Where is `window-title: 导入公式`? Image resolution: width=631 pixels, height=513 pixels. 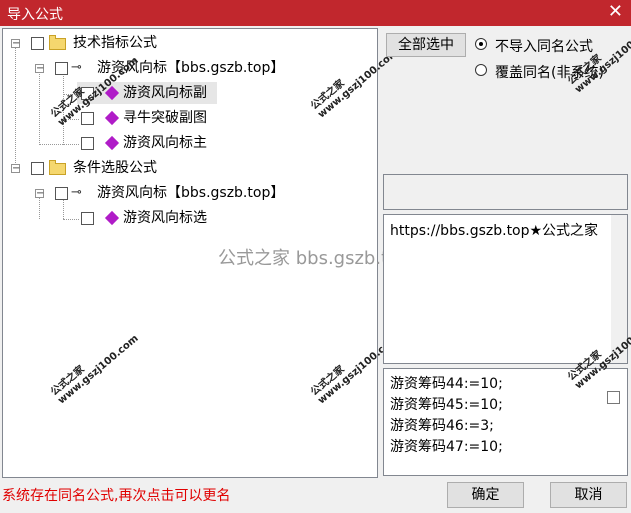
window-title: 导入公式 is located at coordinates (35, 15).